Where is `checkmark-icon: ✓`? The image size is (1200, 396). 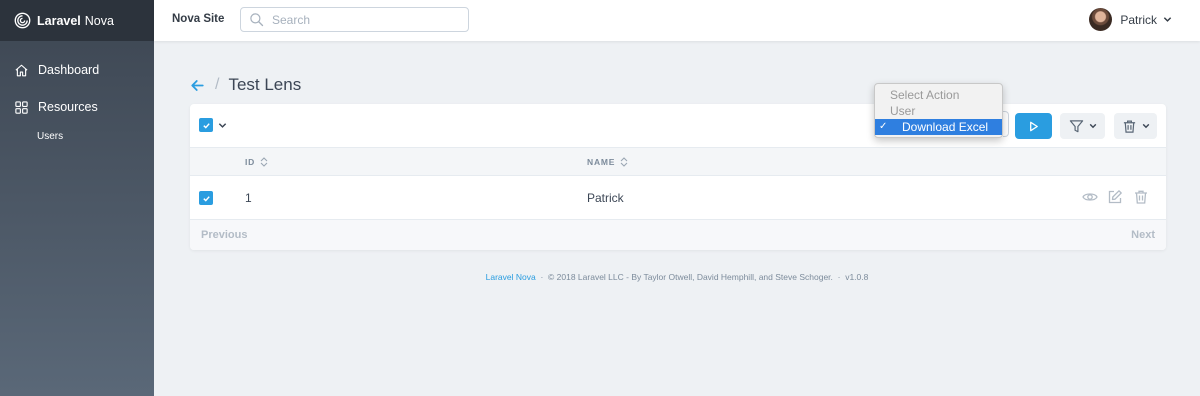 checkmark-icon: ✓ is located at coordinates (883, 126).